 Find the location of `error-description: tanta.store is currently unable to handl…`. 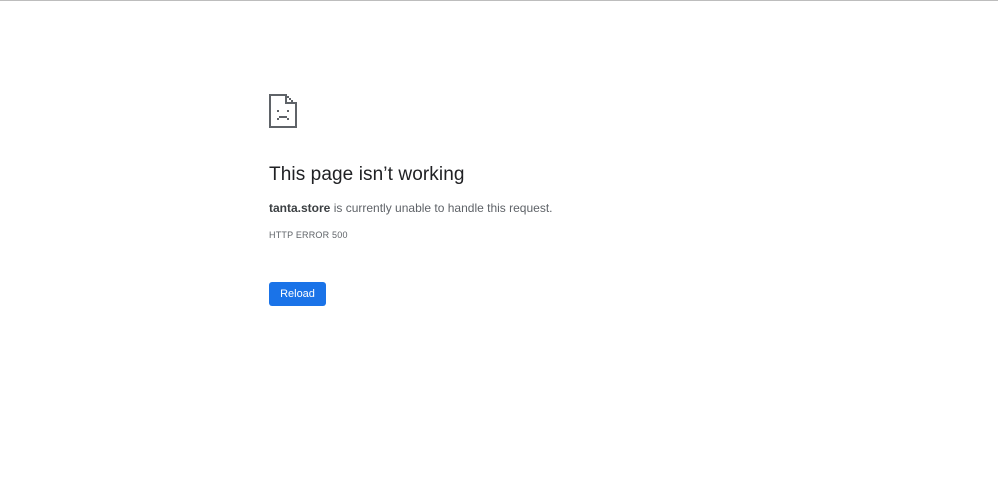

error-description: tanta.store is currently unable to handl… is located at coordinates (411, 208).